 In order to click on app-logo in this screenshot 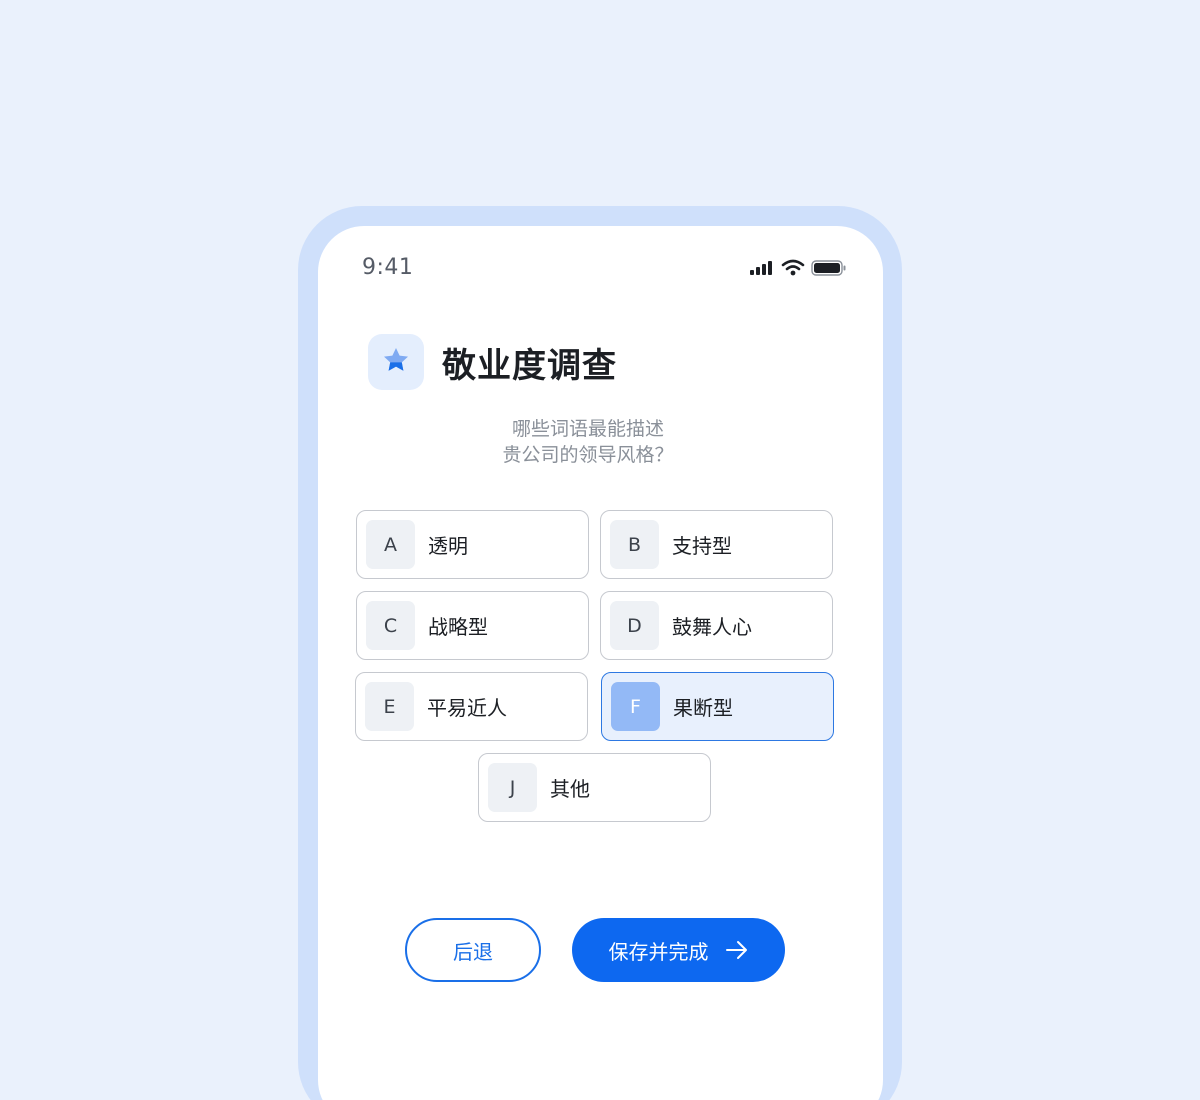, I will do `click(396, 362)`.